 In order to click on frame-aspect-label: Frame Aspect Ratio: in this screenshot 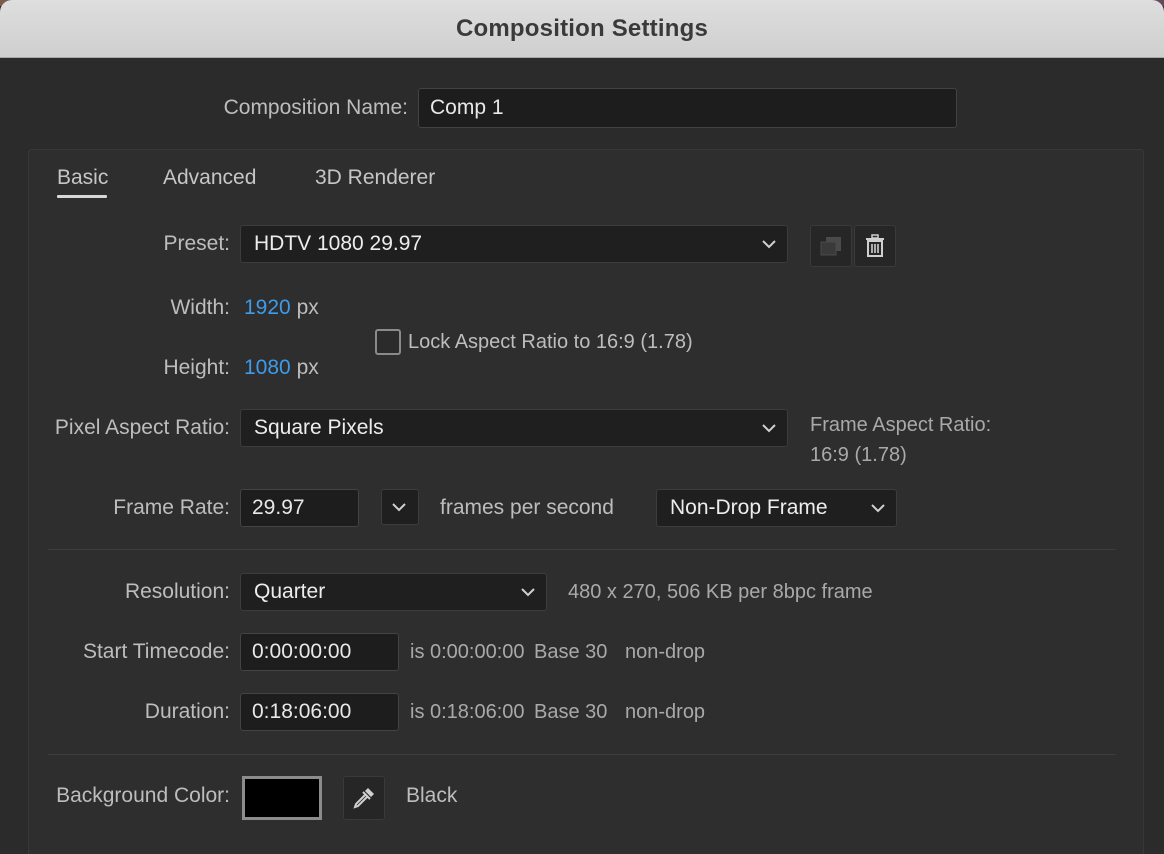, I will do `click(901, 425)`.